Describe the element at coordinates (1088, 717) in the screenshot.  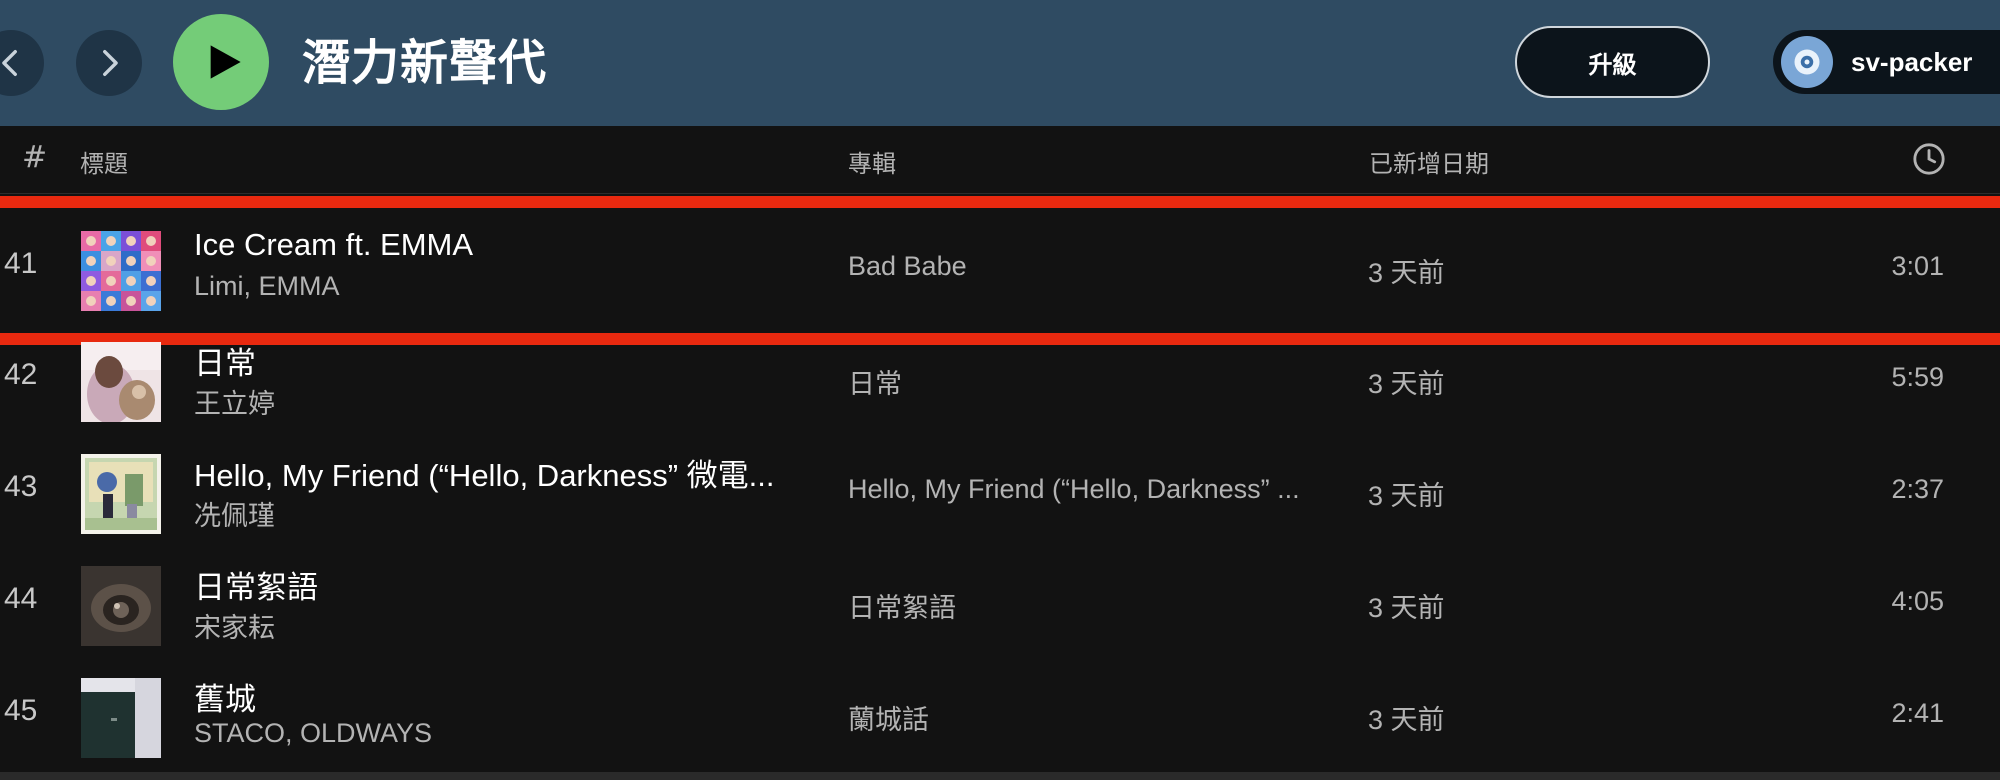
I see `track-album: 蘭城話` at that location.